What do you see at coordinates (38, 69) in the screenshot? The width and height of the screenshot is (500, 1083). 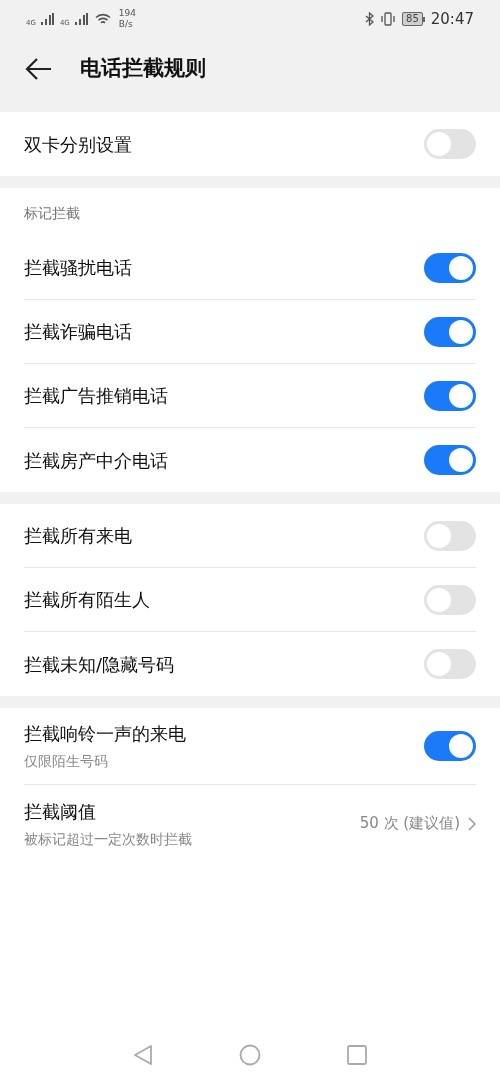 I see `back-icon` at bounding box center [38, 69].